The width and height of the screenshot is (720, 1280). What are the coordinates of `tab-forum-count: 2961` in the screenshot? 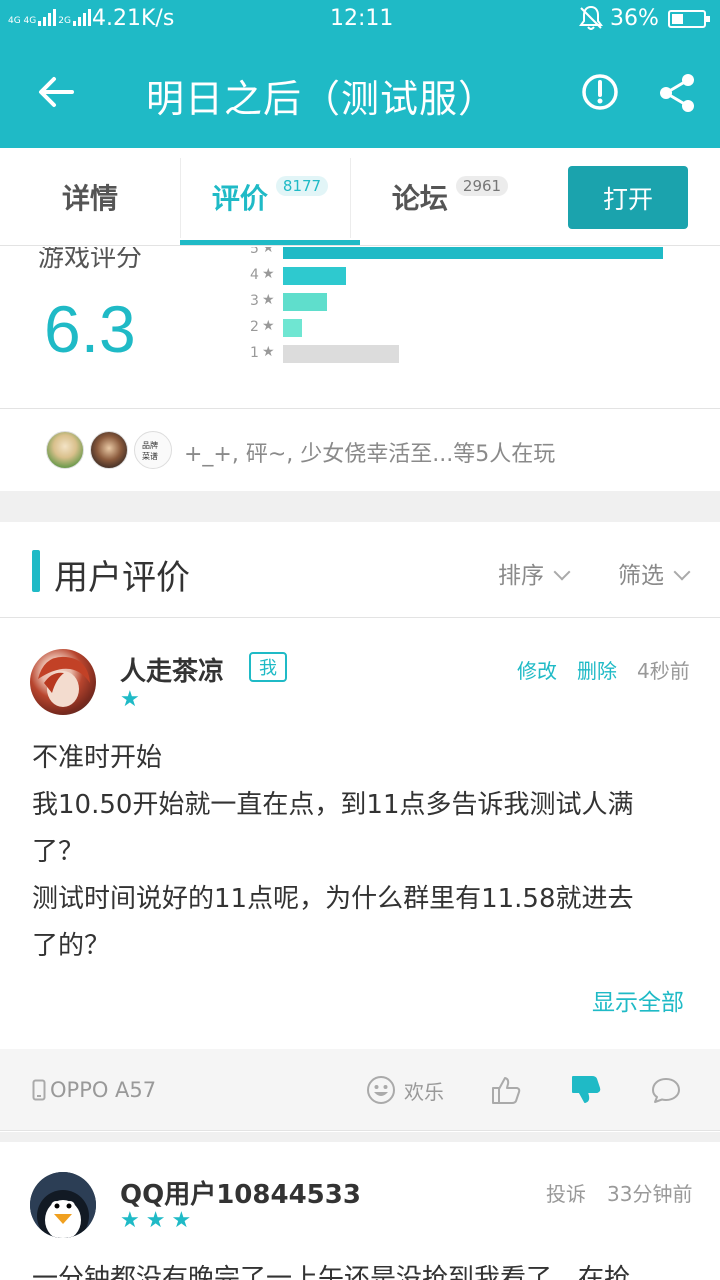 It's located at (482, 186).